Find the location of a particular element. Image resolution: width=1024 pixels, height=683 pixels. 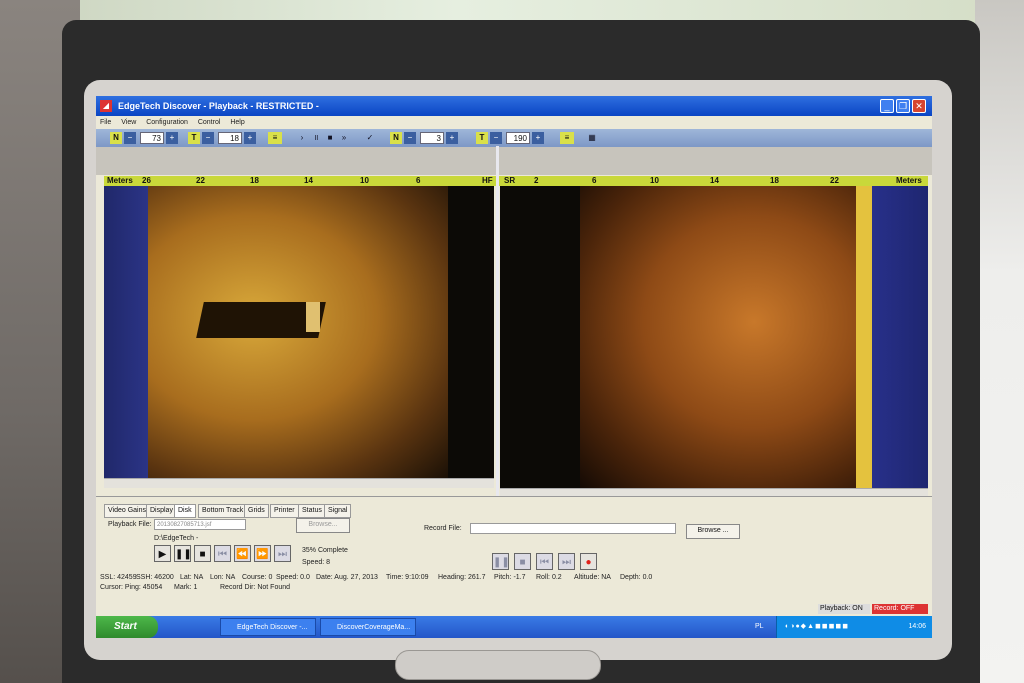

left-gain-value: 73 is located at coordinates (152, 138).